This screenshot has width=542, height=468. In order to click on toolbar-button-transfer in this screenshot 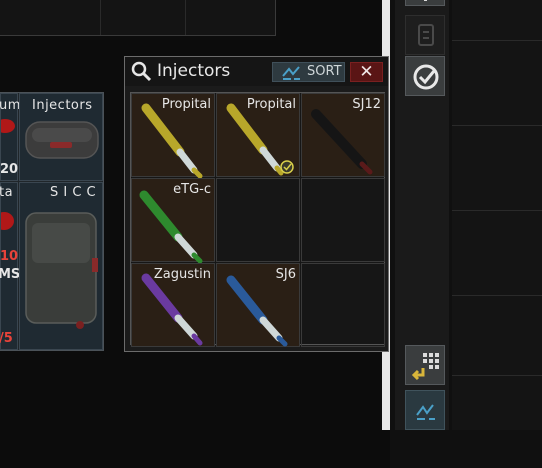, I will do `click(425, 365)`.